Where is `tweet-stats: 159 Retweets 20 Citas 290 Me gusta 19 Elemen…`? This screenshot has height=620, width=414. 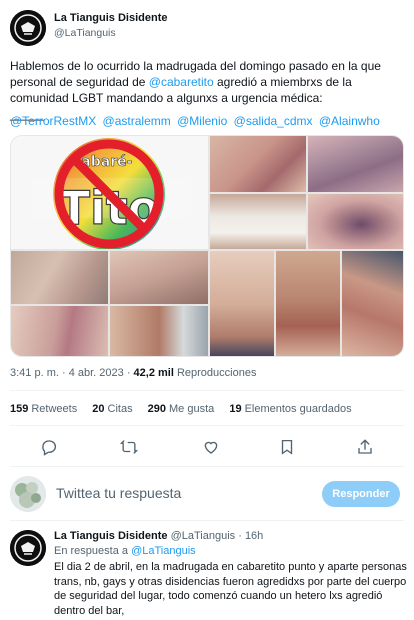
tweet-stats: 159 Retweets 20 Citas 290 Me gusta 19 Elemen… is located at coordinates (187, 409).